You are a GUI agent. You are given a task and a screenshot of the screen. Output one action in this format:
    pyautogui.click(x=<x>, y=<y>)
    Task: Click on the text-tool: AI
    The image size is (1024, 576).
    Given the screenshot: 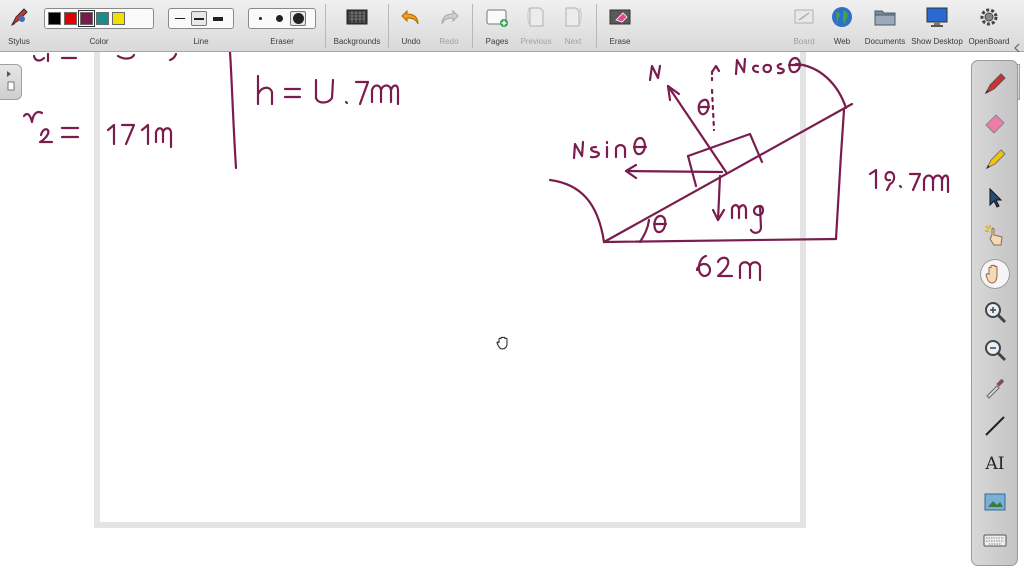 What is the action you would take?
    pyautogui.click(x=995, y=464)
    